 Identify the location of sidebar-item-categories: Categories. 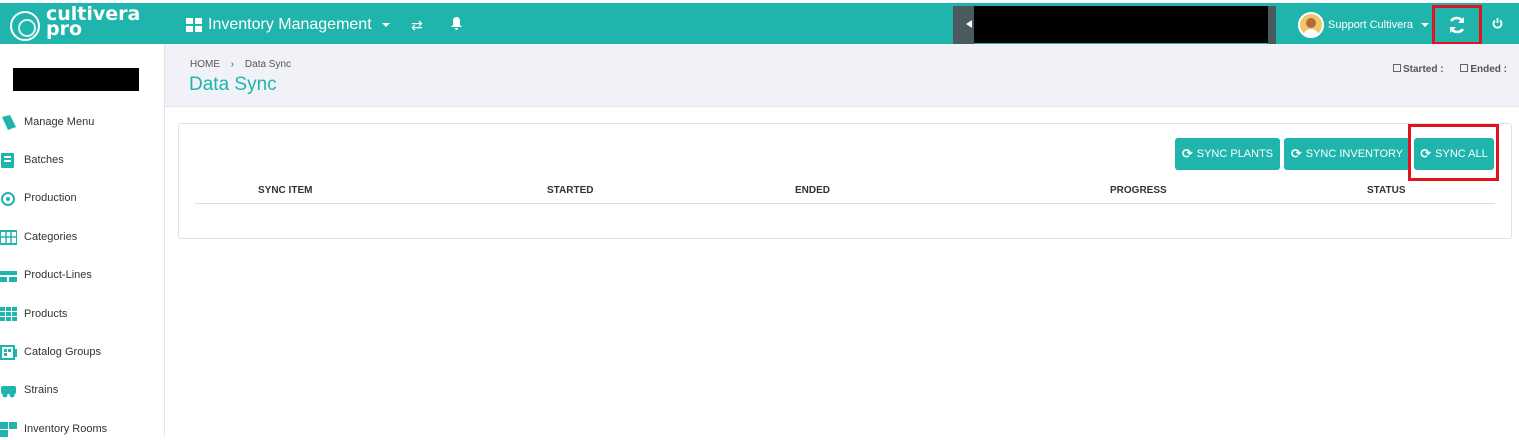
(38, 237).